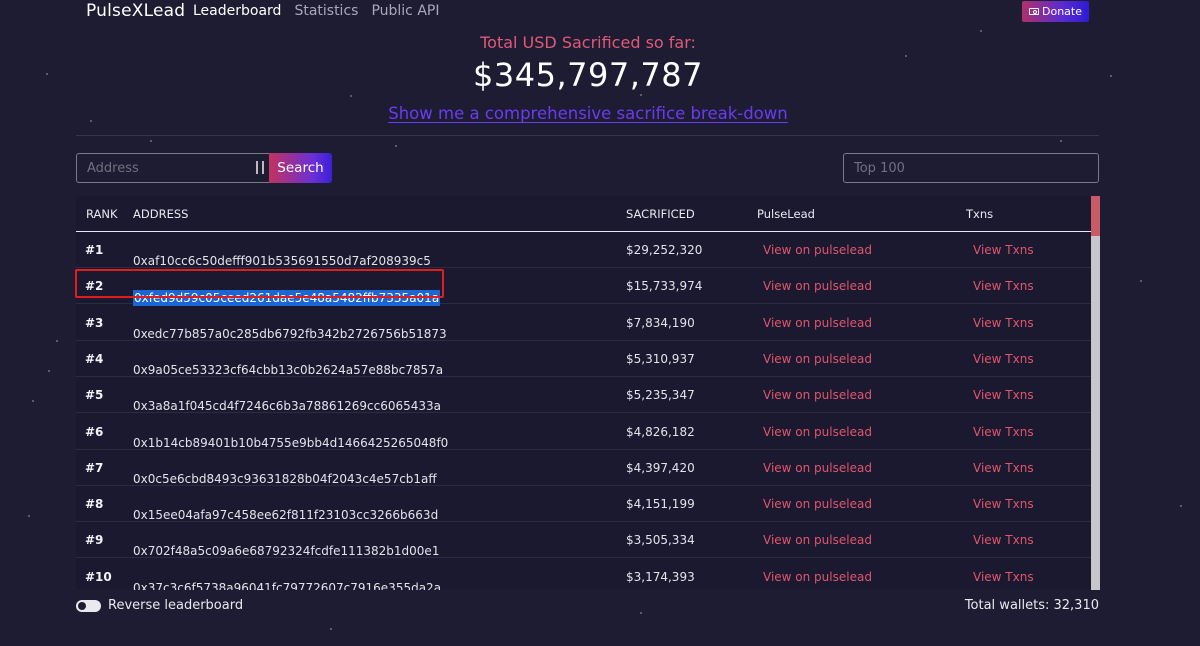 The height and width of the screenshot is (646, 1200). Describe the element at coordinates (971, 168) in the screenshot. I see `top-n-filter-input` at that location.